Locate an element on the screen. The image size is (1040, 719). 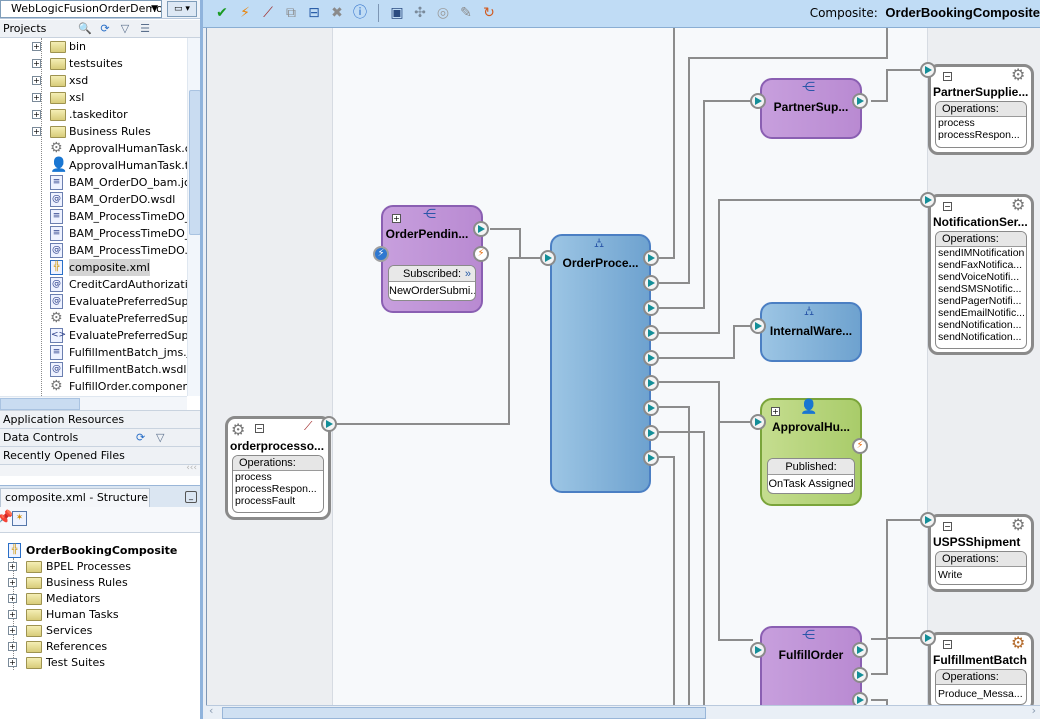
tree-item: ⚙ ApprovalHumanTask.com is located at coordinates (93, 148).